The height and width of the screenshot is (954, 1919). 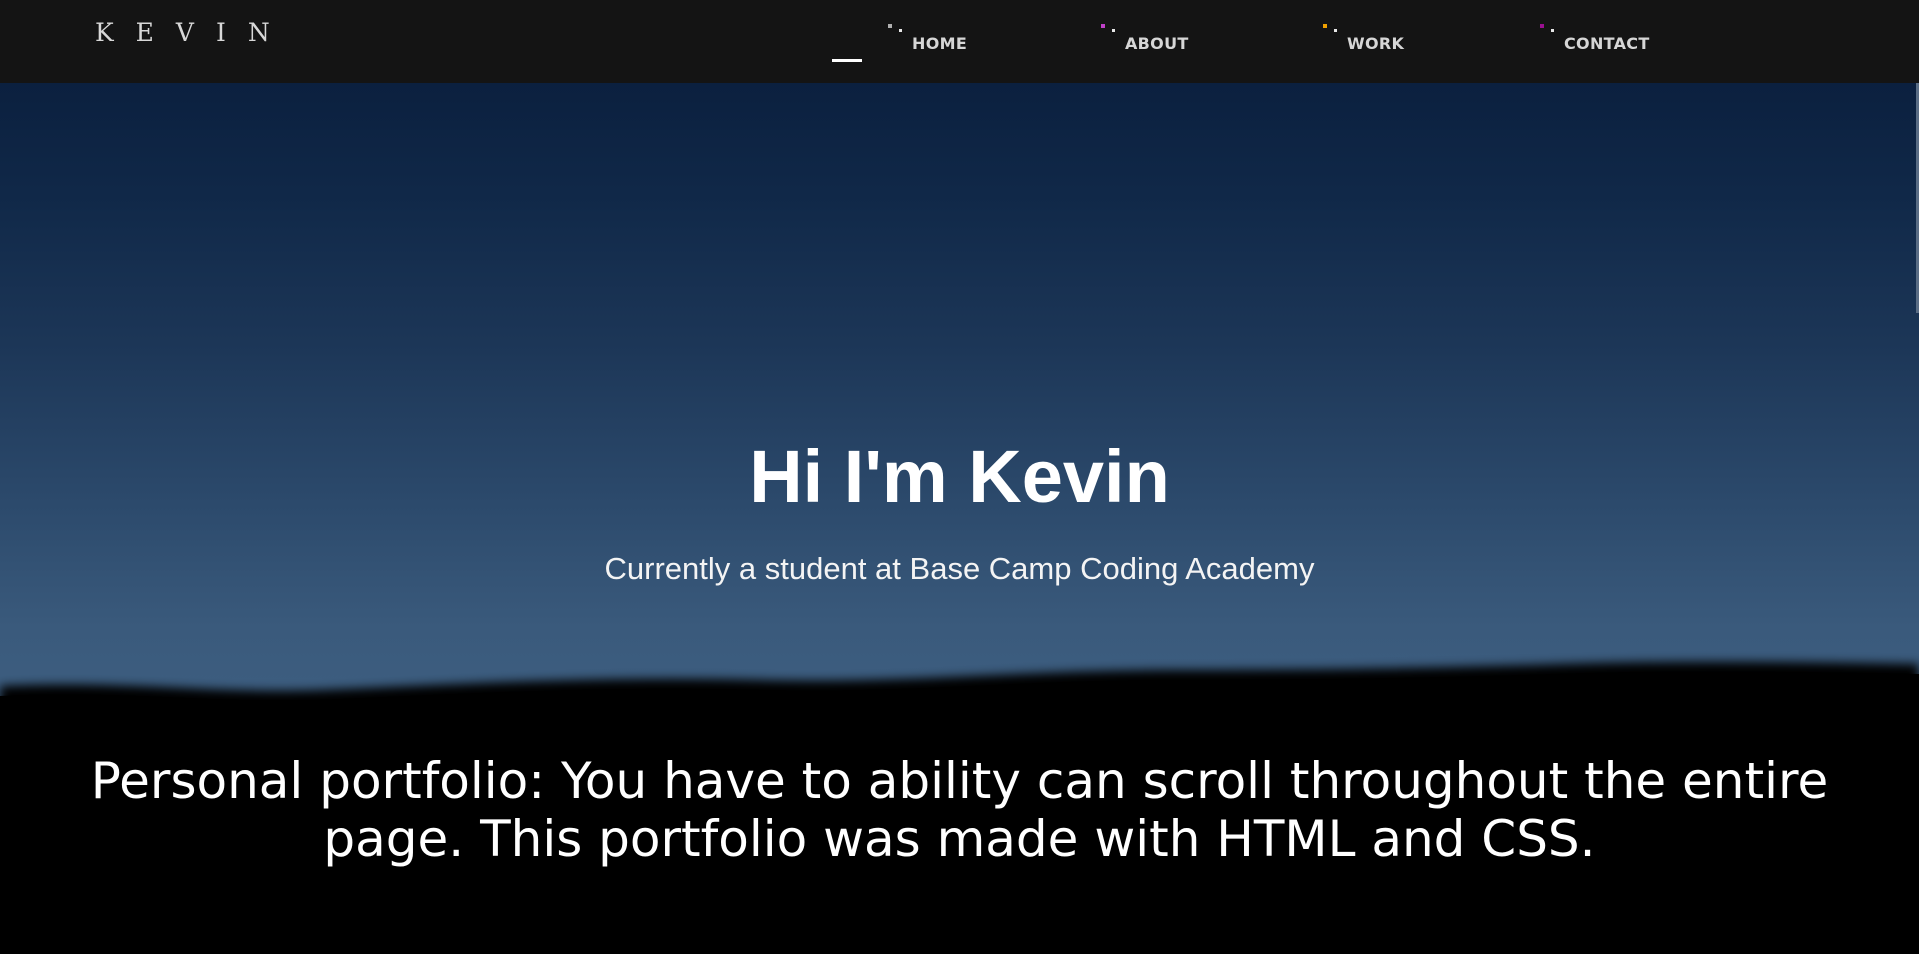 What do you see at coordinates (1333, 30) in the screenshot?
I see `nav-dots-work-icon` at bounding box center [1333, 30].